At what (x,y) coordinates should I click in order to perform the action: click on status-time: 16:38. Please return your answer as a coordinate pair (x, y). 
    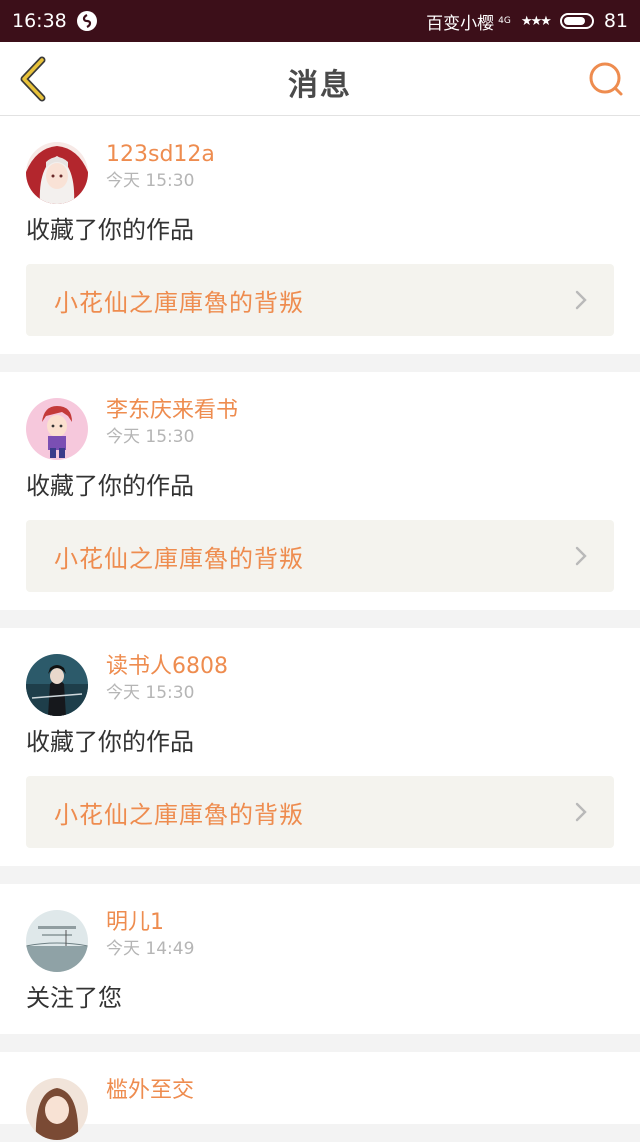
    Looking at the image, I should click on (39, 21).